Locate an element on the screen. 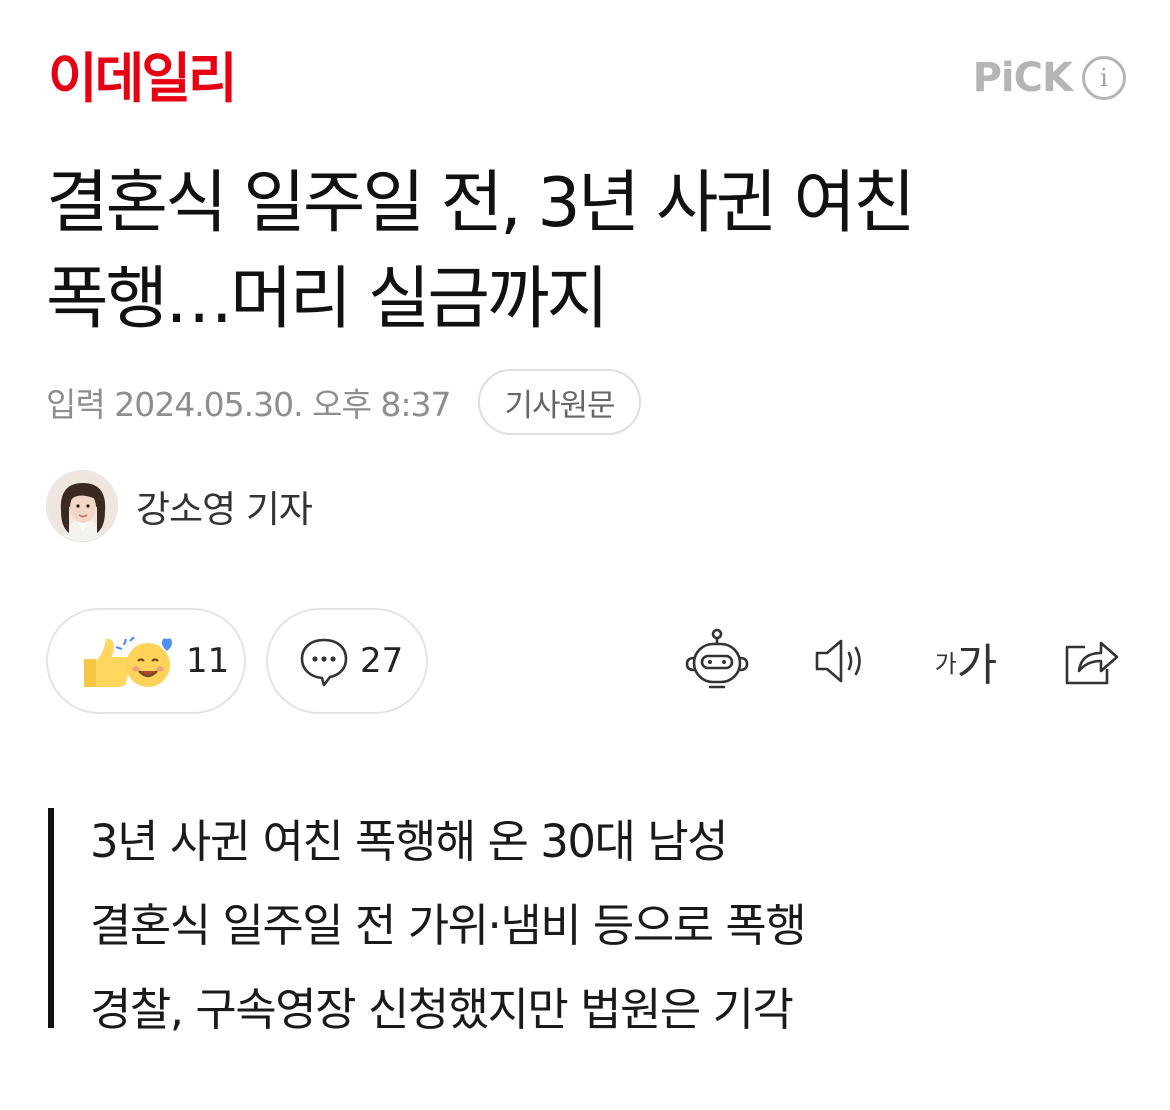  share-button is located at coordinates (1091, 661).